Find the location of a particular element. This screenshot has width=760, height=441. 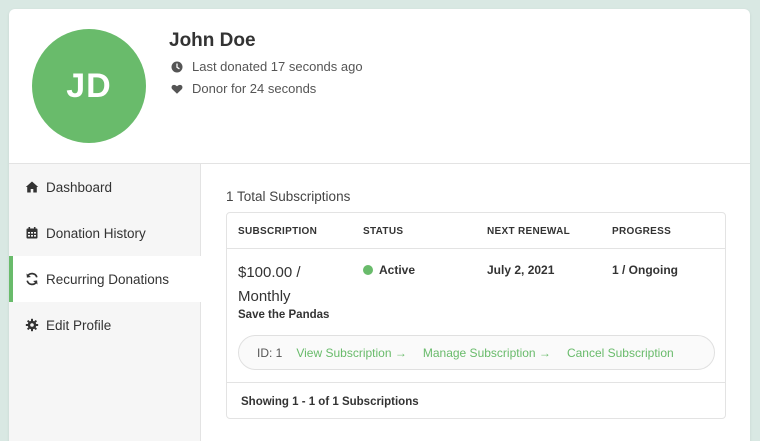

gear-icon is located at coordinates (32, 325).